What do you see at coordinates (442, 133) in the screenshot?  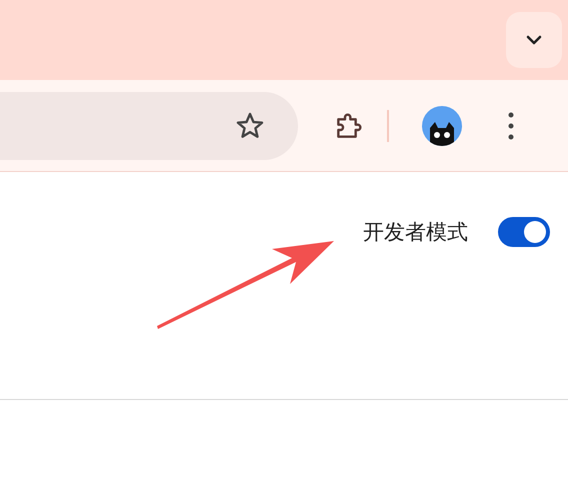 I see `cat-icon` at bounding box center [442, 133].